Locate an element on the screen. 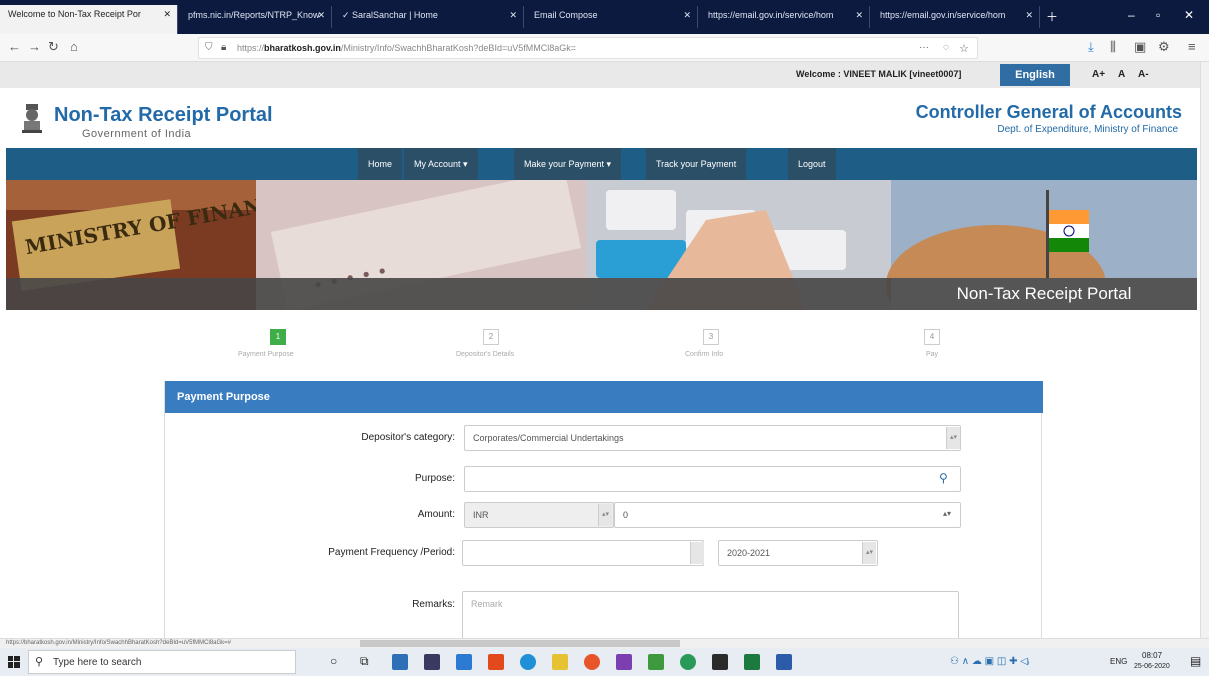  amount-value: 0 is located at coordinates (626, 515).